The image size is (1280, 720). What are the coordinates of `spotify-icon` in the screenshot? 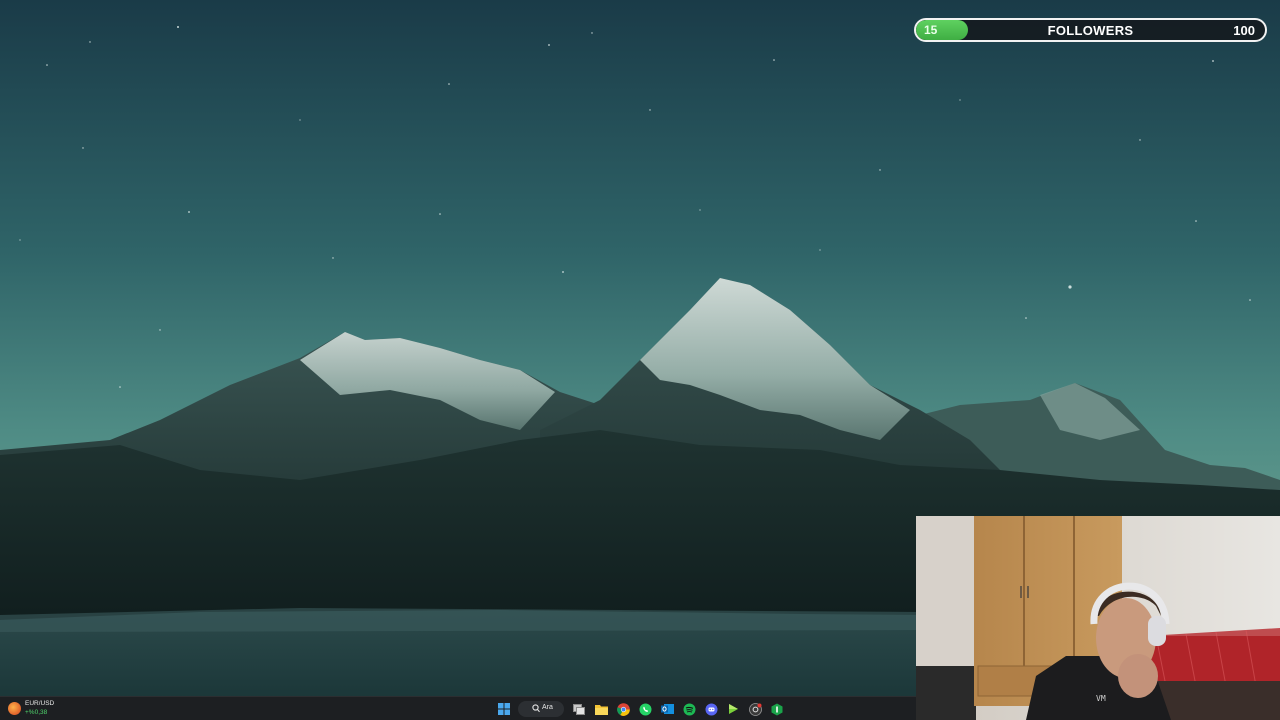 It's located at (689, 709).